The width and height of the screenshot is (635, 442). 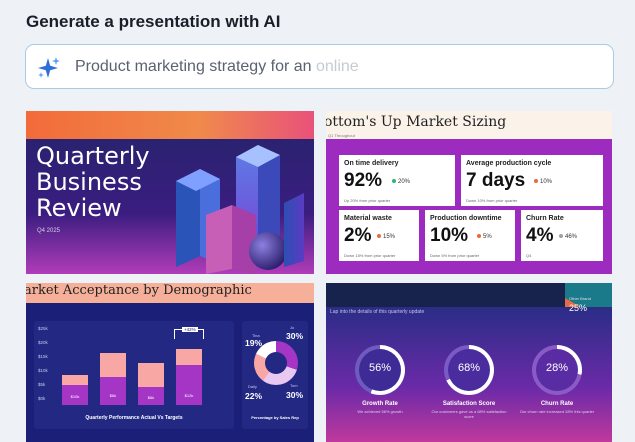 What do you see at coordinates (394, 181) in the screenshot?
I see `up-indicator-icon` at bounding box center [394, 181].